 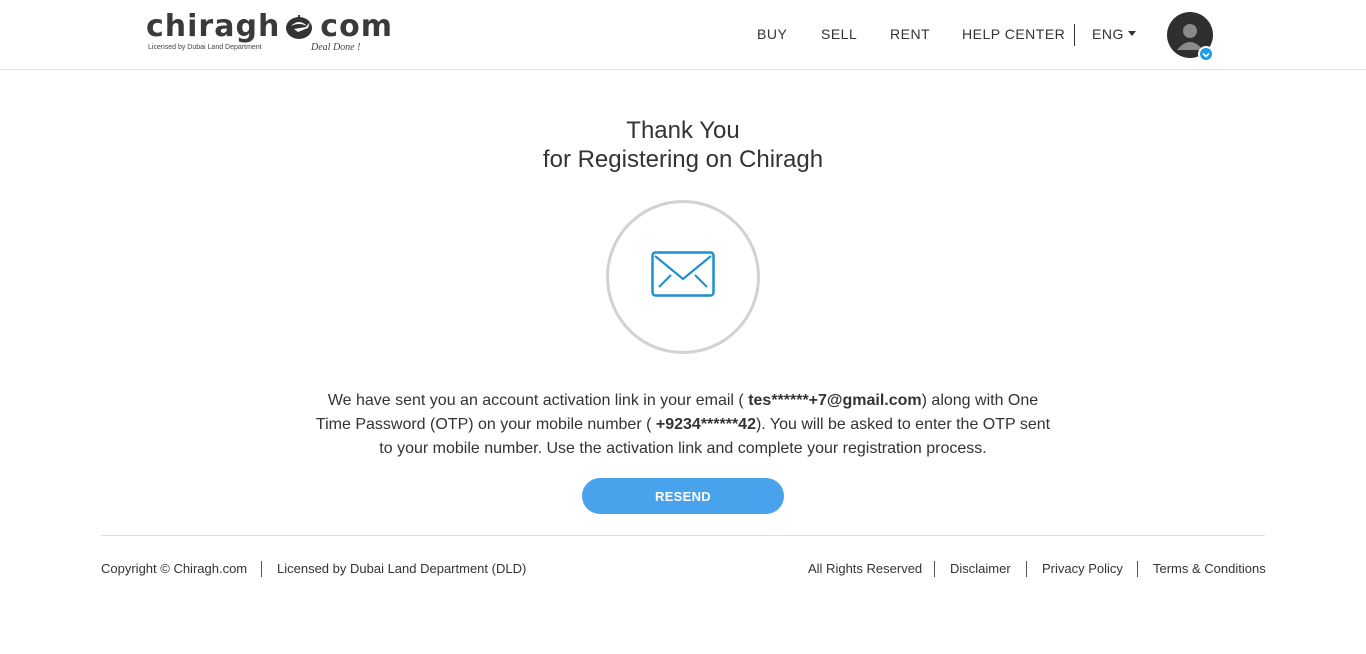 I want to click on nav-divider, so click(x=1074, y=35).